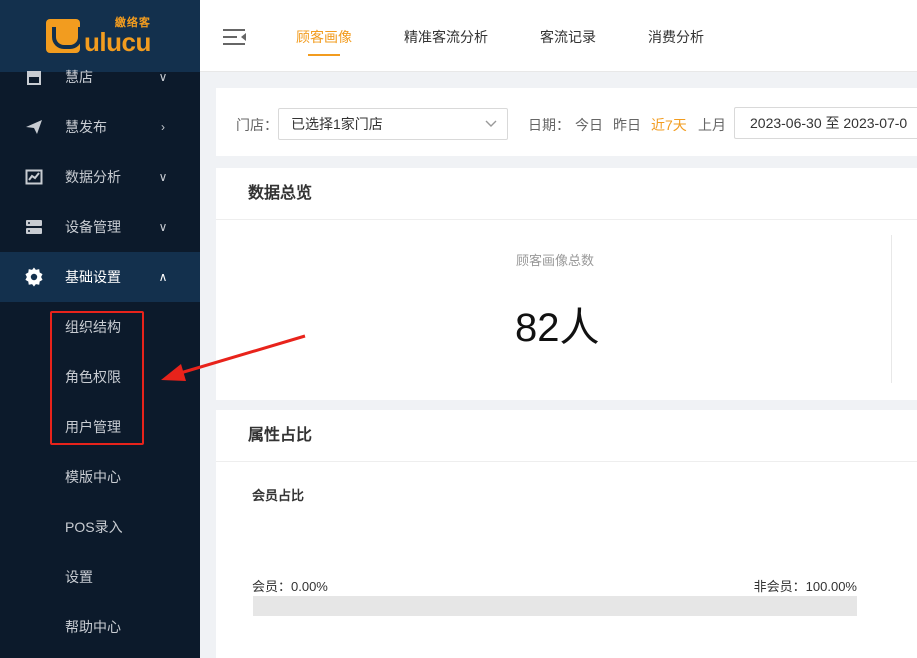 The image size is (917, 658). What do you see at coordinates (555, 260) in the screenshot?
I see `customer-portrait-total-label: 顾客画像总数` at bounding box center [555, 260].